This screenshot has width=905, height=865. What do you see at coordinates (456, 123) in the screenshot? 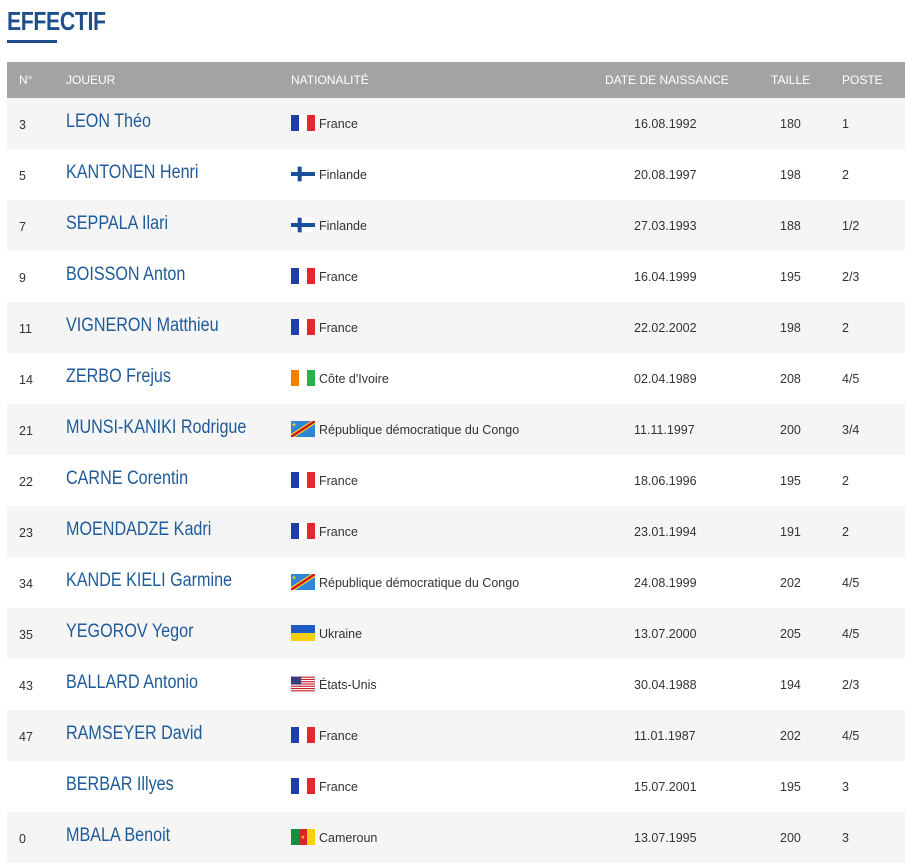
I see `table-row: 3 LEON Théo France 16.08.1992 180 1` at bounding box center [456, 123].